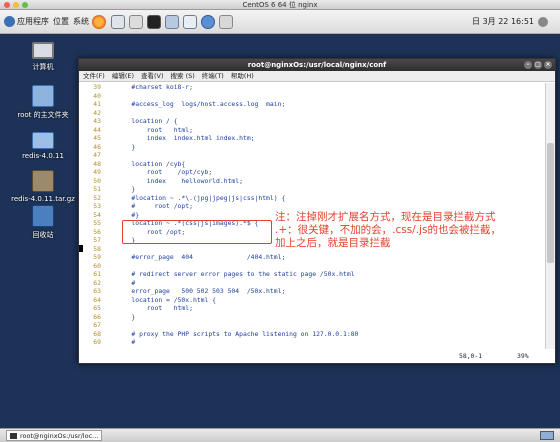 This screenshot has width=560, height=442. I want to click on code-line: 66 }, so click(107, 317).